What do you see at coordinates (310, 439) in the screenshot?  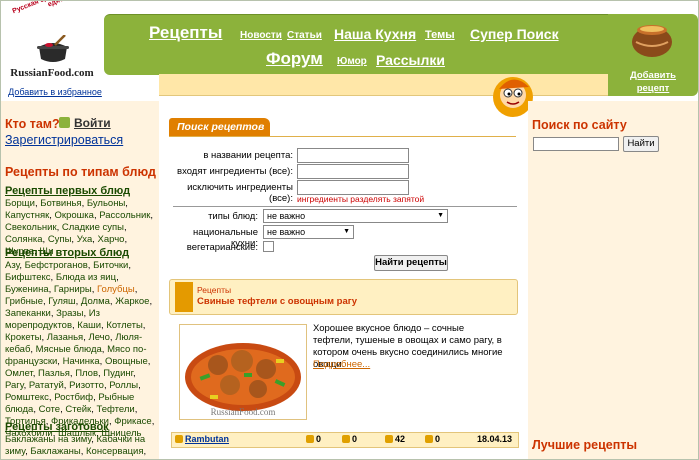 I see `comment-icon` at bounding box center [310, 439].